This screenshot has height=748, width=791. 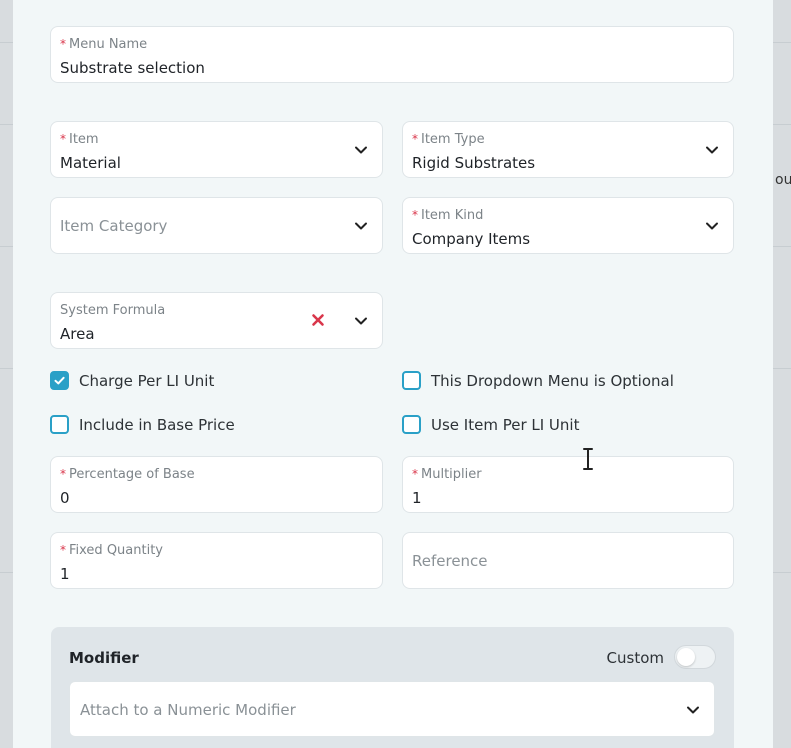 I want to click on custom-toggle, so click(x=695, y=657).